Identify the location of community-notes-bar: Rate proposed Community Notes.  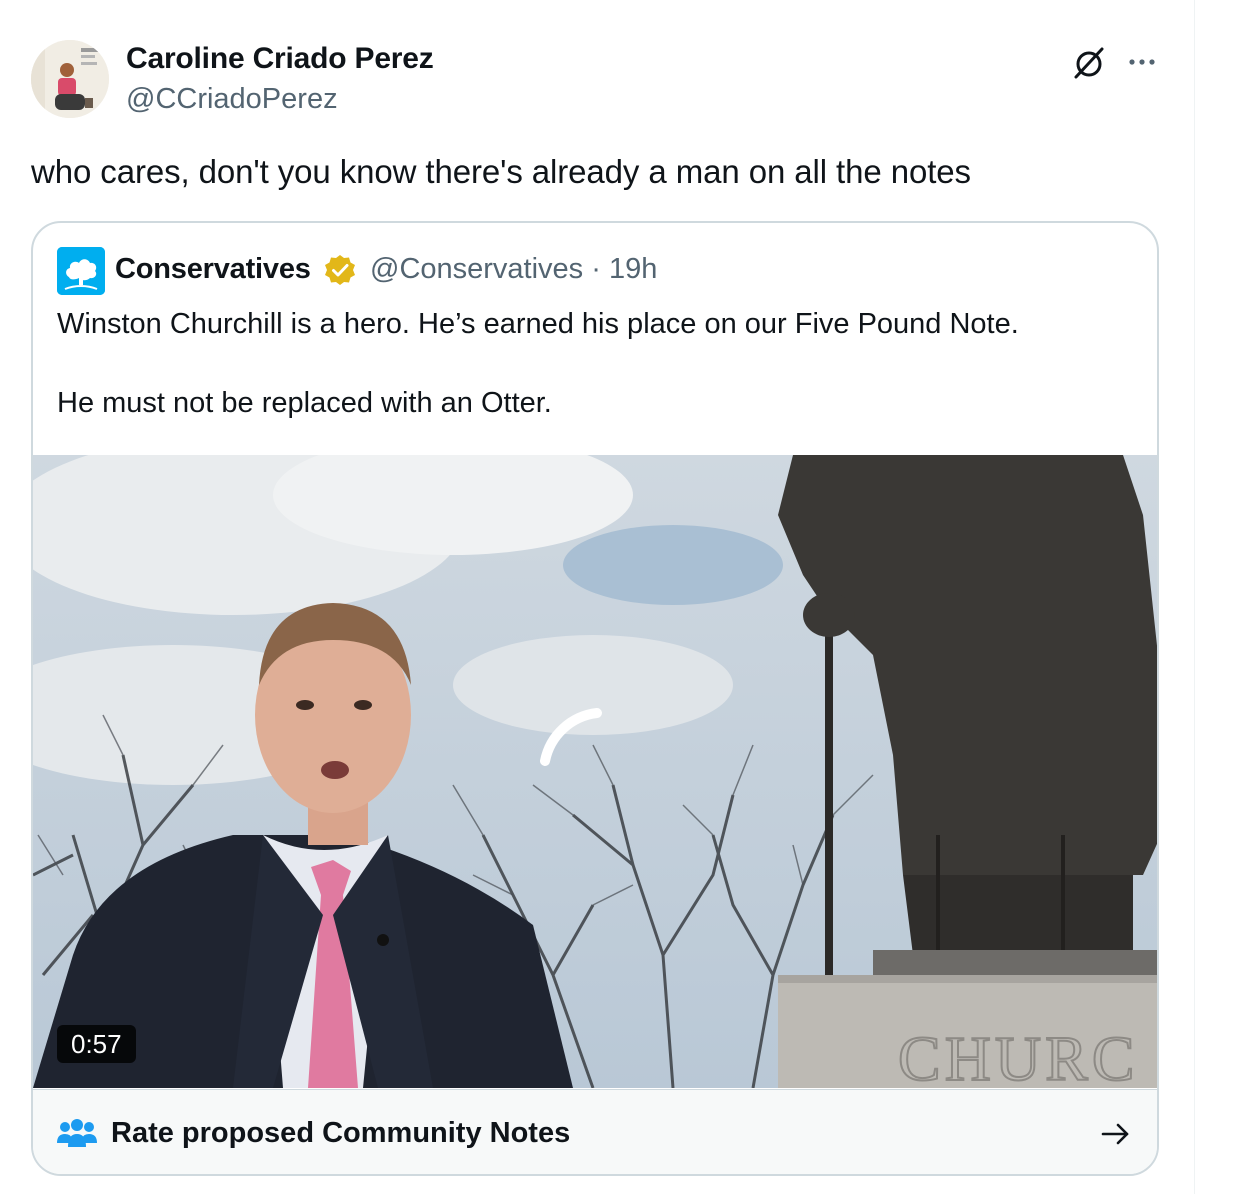
(595, 1131).